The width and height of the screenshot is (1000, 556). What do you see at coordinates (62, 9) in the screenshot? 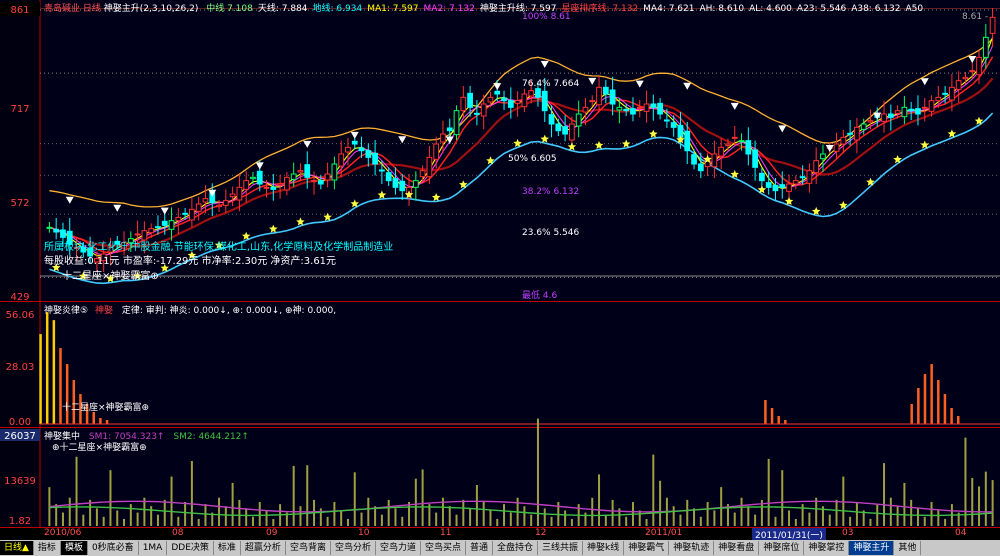
I see `stock-name: 青岛碱业` at bounding box center [62, 9].